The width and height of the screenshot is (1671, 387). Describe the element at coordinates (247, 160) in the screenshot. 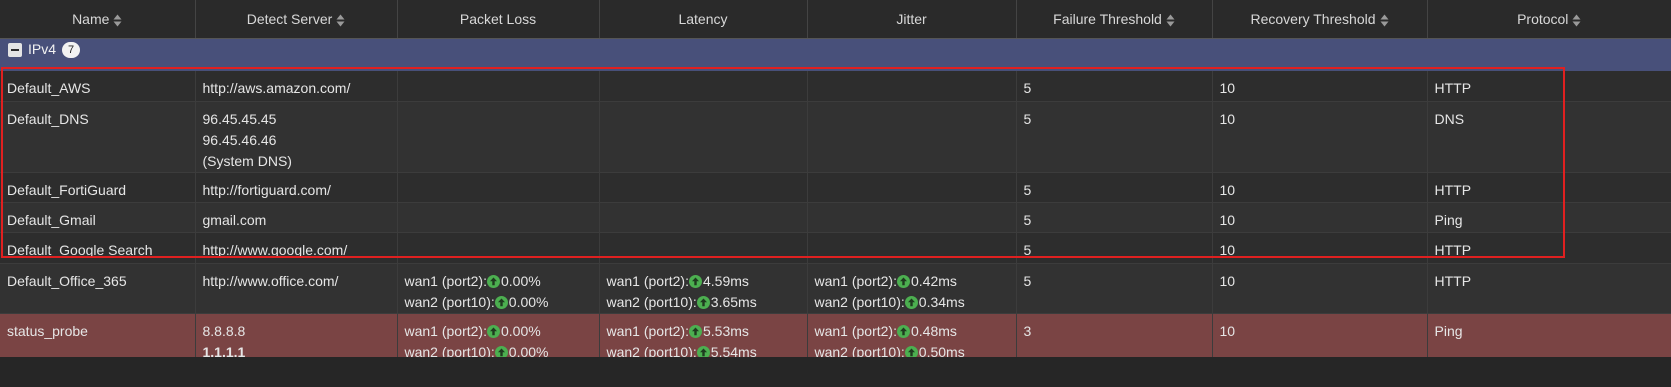

I see `detect-server-address: (System DNS)` at that location.